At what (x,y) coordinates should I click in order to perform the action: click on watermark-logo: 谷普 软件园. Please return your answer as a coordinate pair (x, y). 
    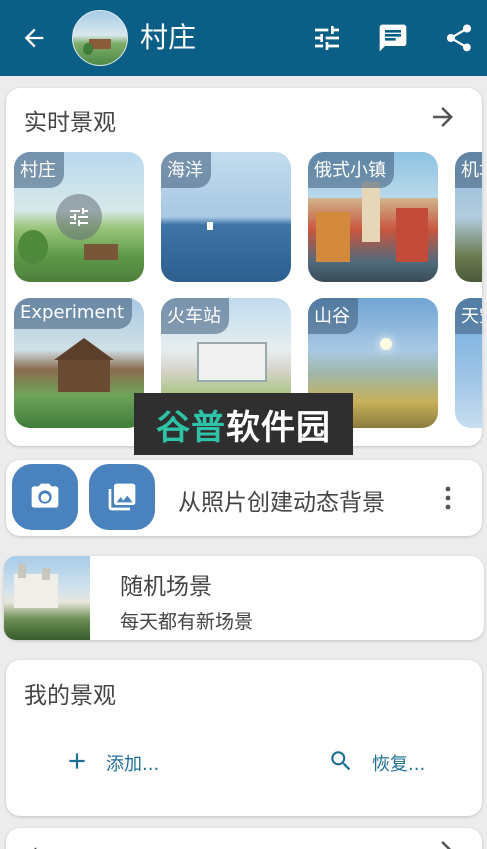
    Looking at the image, I should click on (243, 424).